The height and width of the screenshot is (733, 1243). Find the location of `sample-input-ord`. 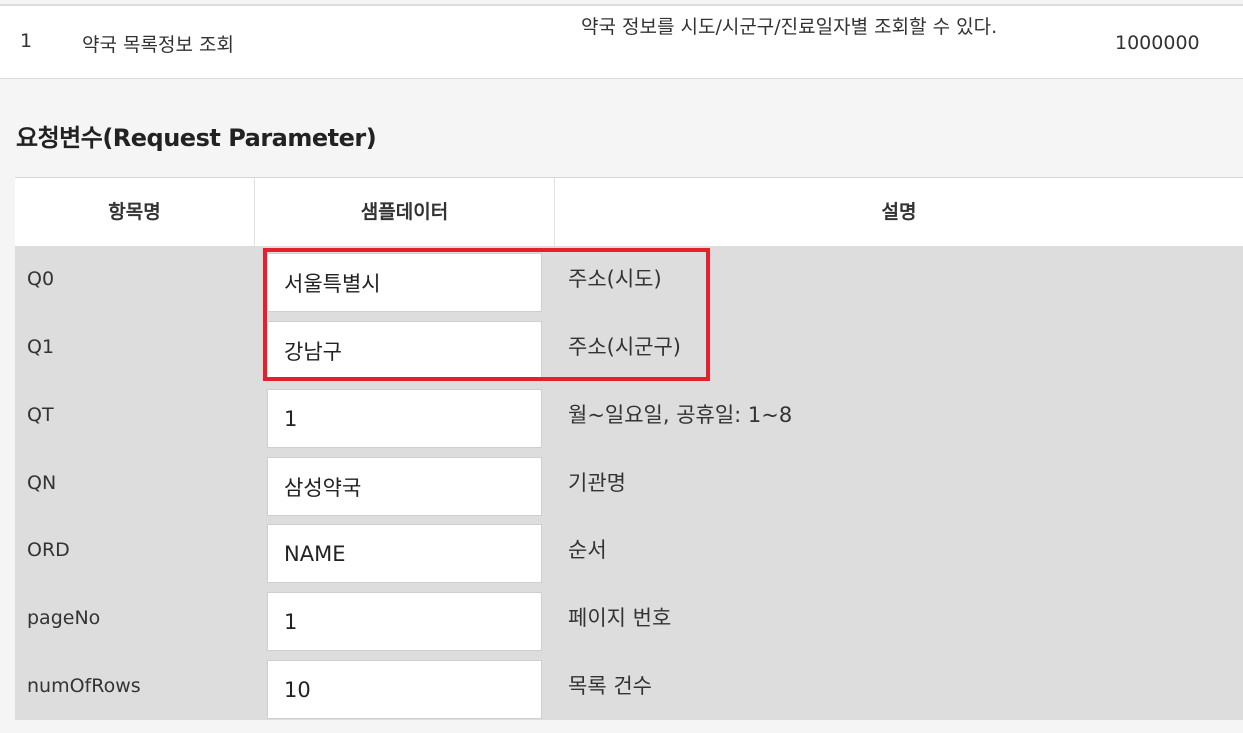

sample-input-ord is located at coordinates (404, 553).